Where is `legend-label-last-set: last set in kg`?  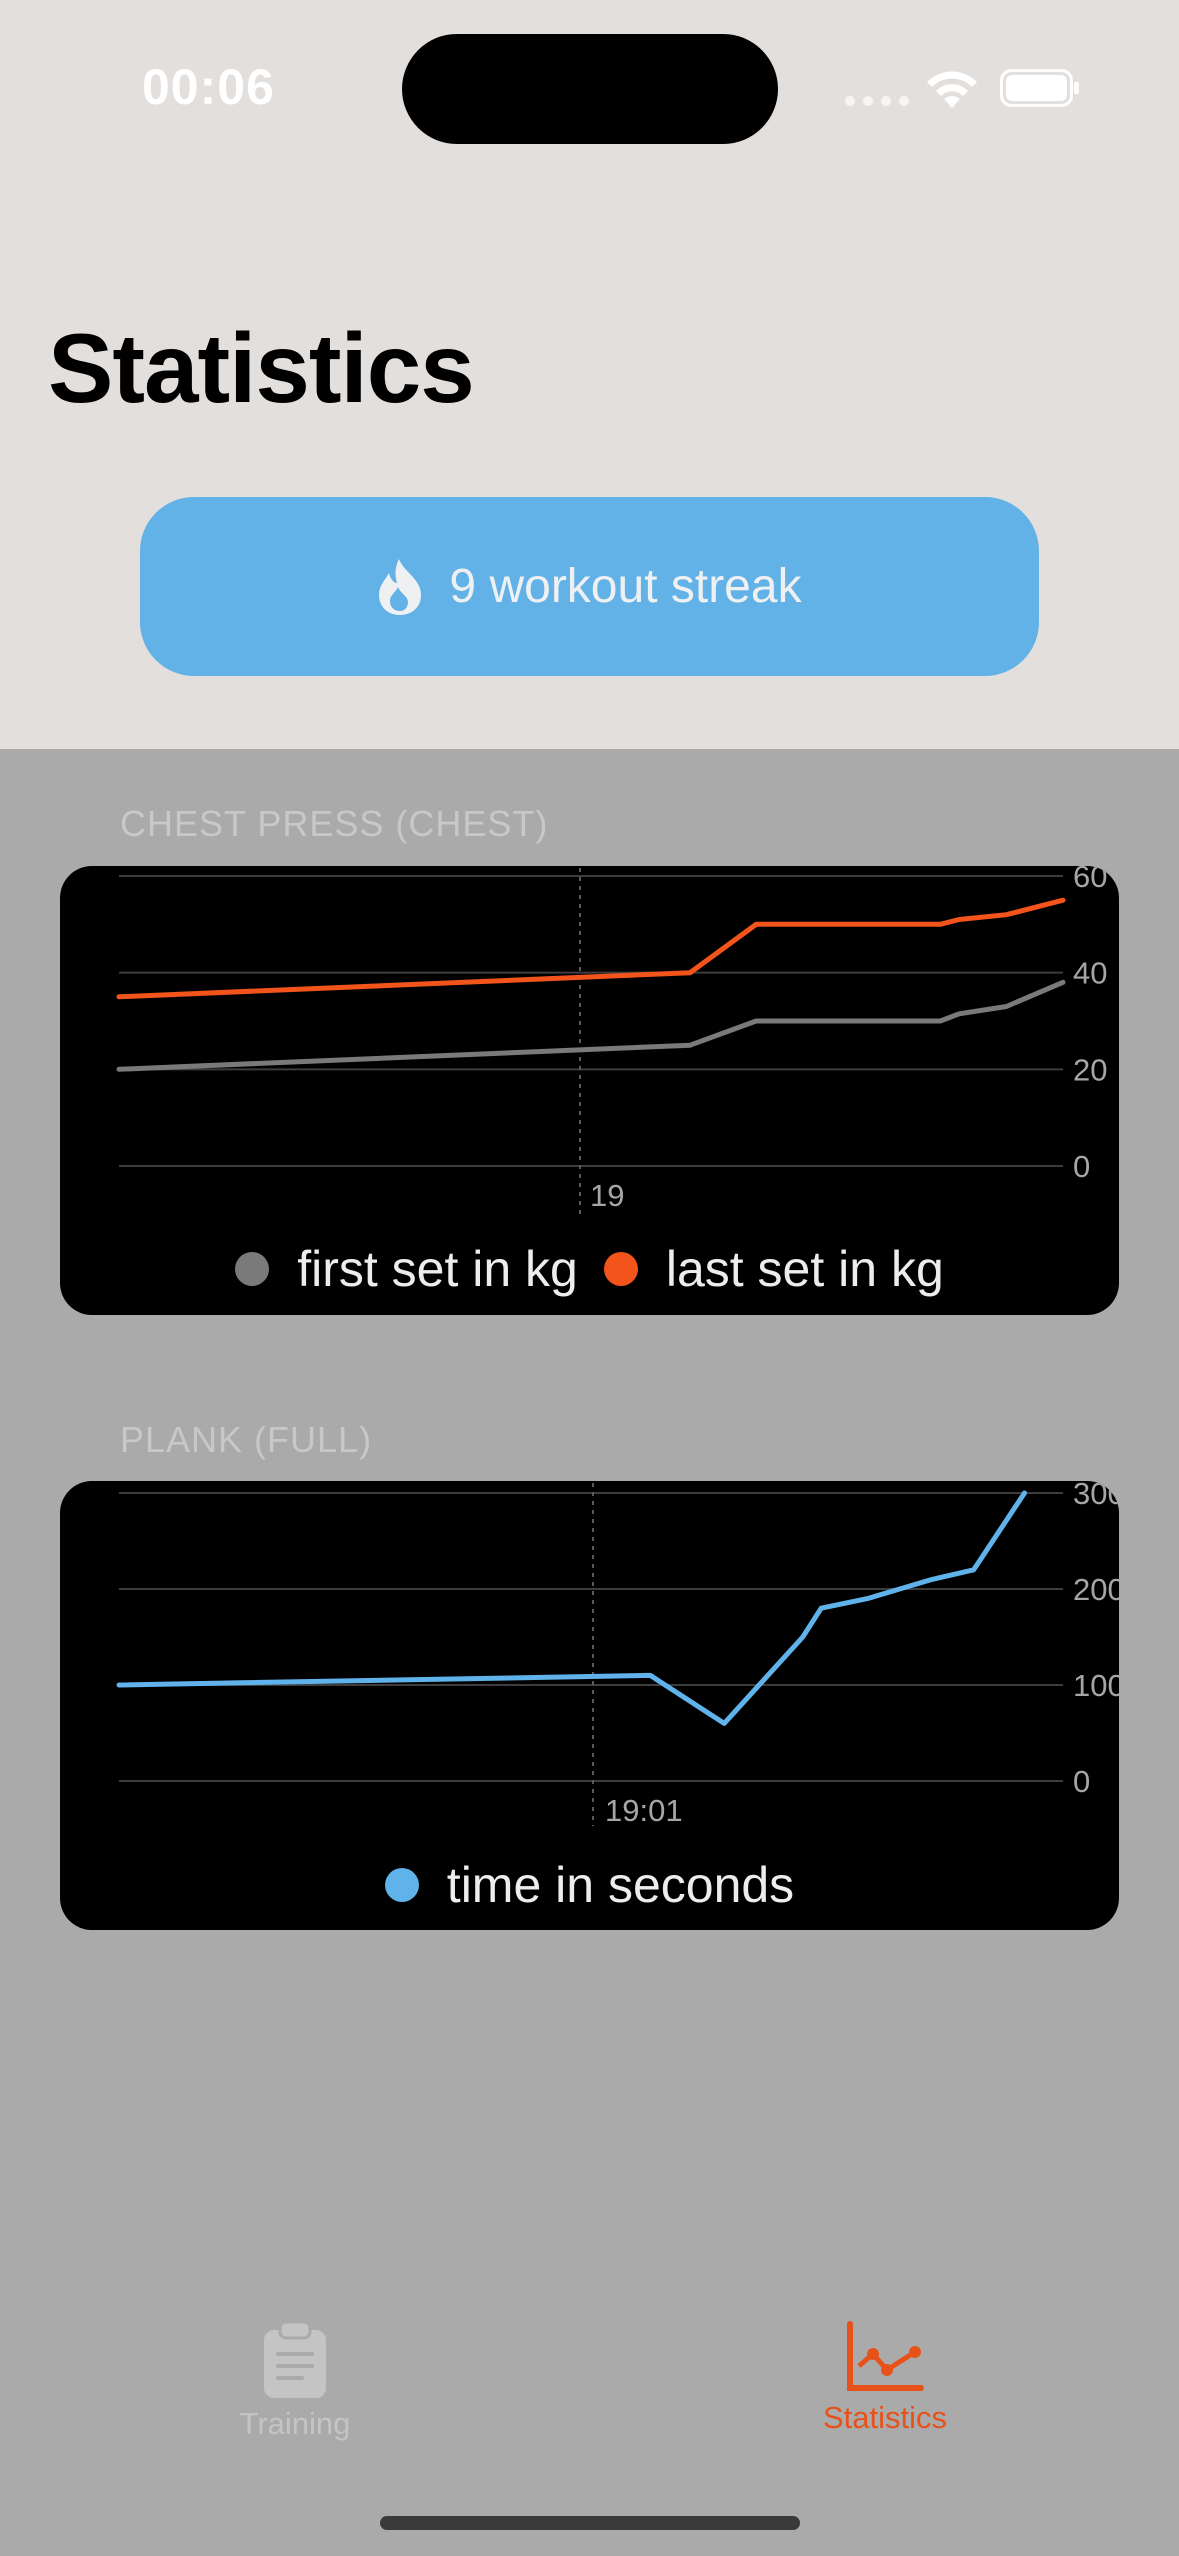 legend-label-last-set: last set in kg is located at coordinates (804, 1269).